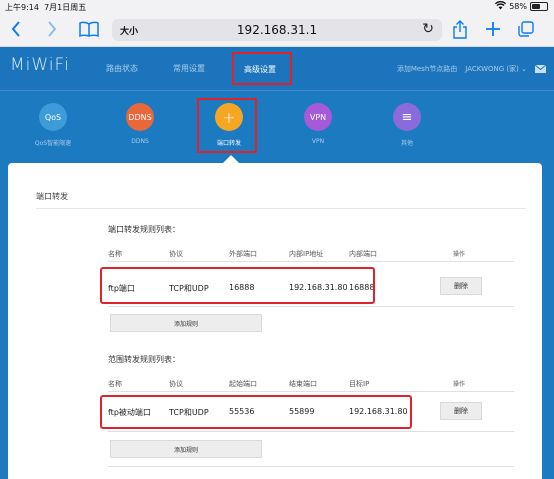  I want to click on user-name: JACKWONG (家), so click(492, 69).